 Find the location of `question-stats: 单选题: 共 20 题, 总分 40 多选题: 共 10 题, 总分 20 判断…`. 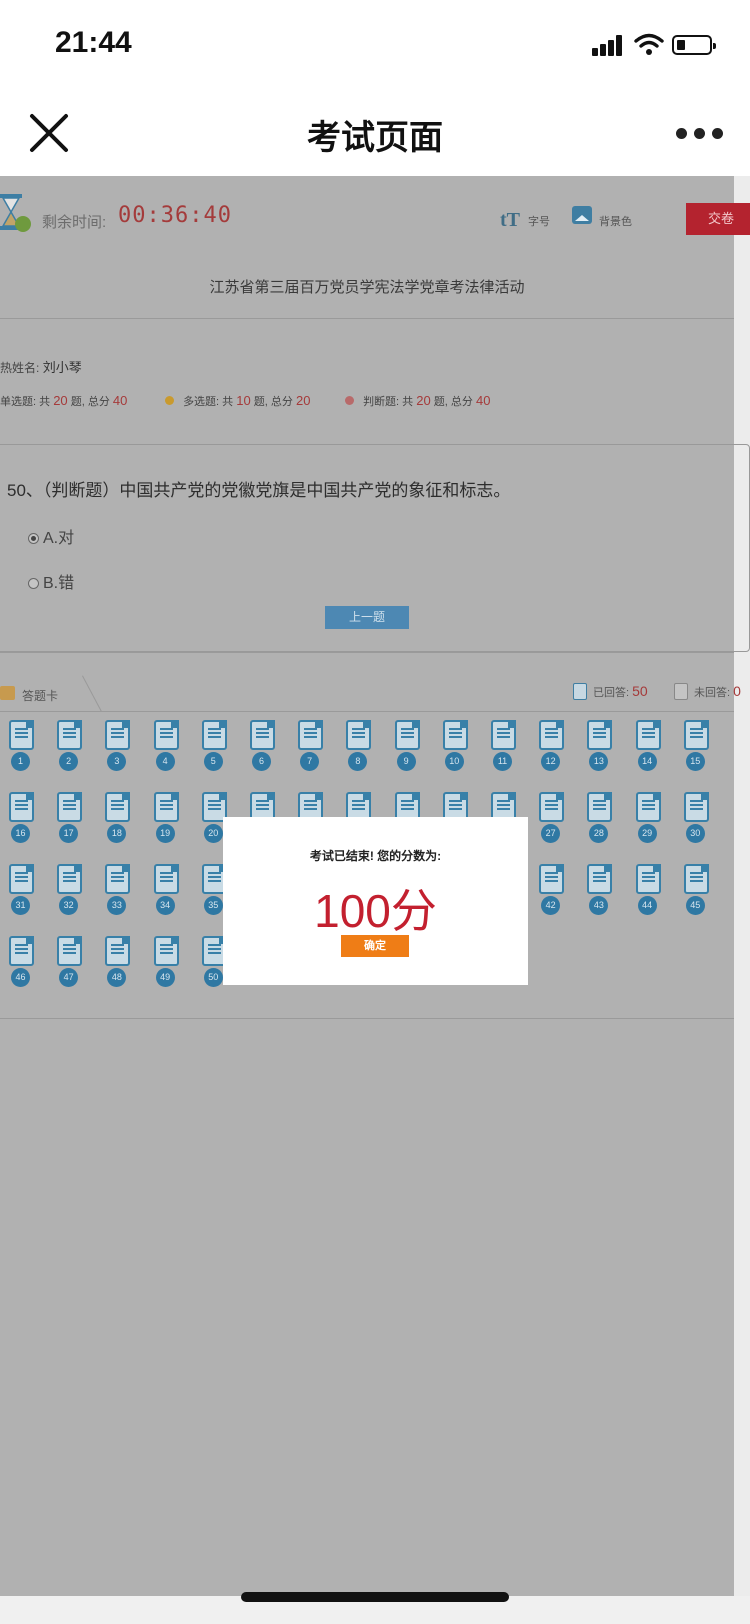

question-stats: 单选题: 共 20 题, 总分 40 多选题: 共 10 题, 总分 20 判断… is located at coordinates (367, 403).